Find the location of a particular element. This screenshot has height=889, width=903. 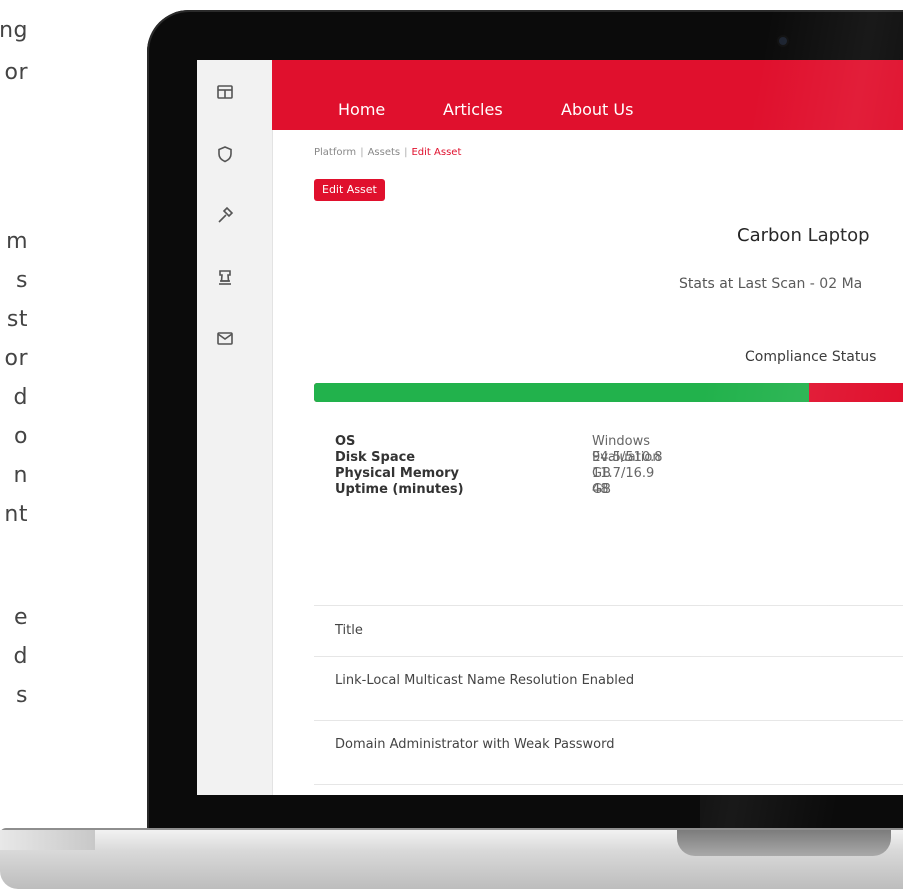

laptop-base-edge is located at coordinates (47, 840).